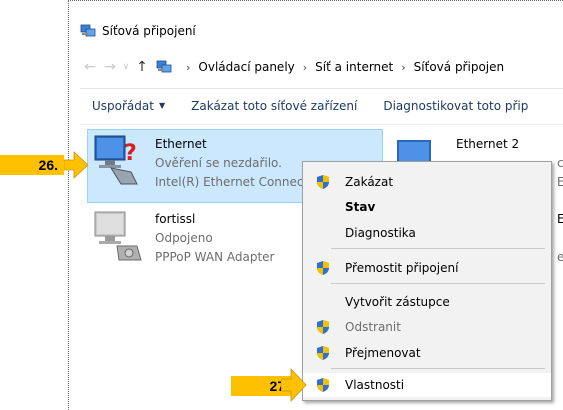 The image size is (563, 410). Describe the element at coordinates (181, 144) in the screenshot. I see `adapter-name: Ethernet` at that location.